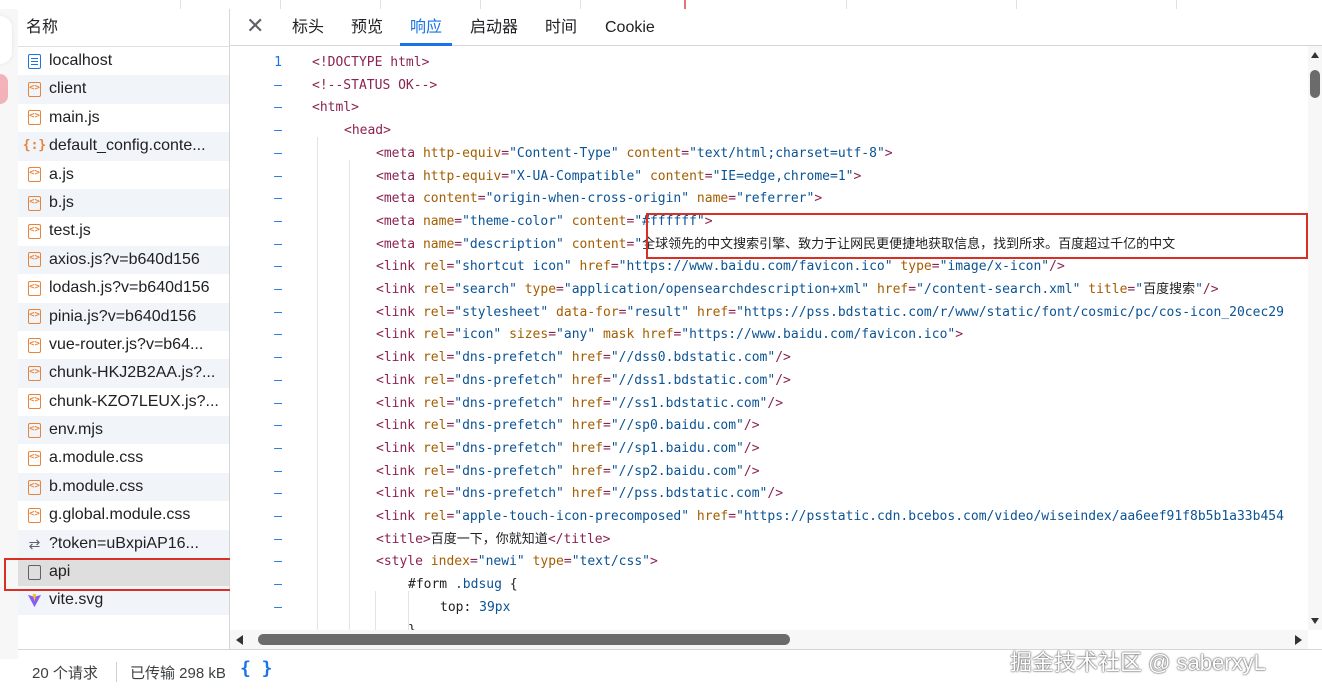 Image resolution: width=1322 pixels, height=695 pixels. Describe the element at coordinates (239, 640) in the screenshot. I see `scroll-left-icon` at that location.